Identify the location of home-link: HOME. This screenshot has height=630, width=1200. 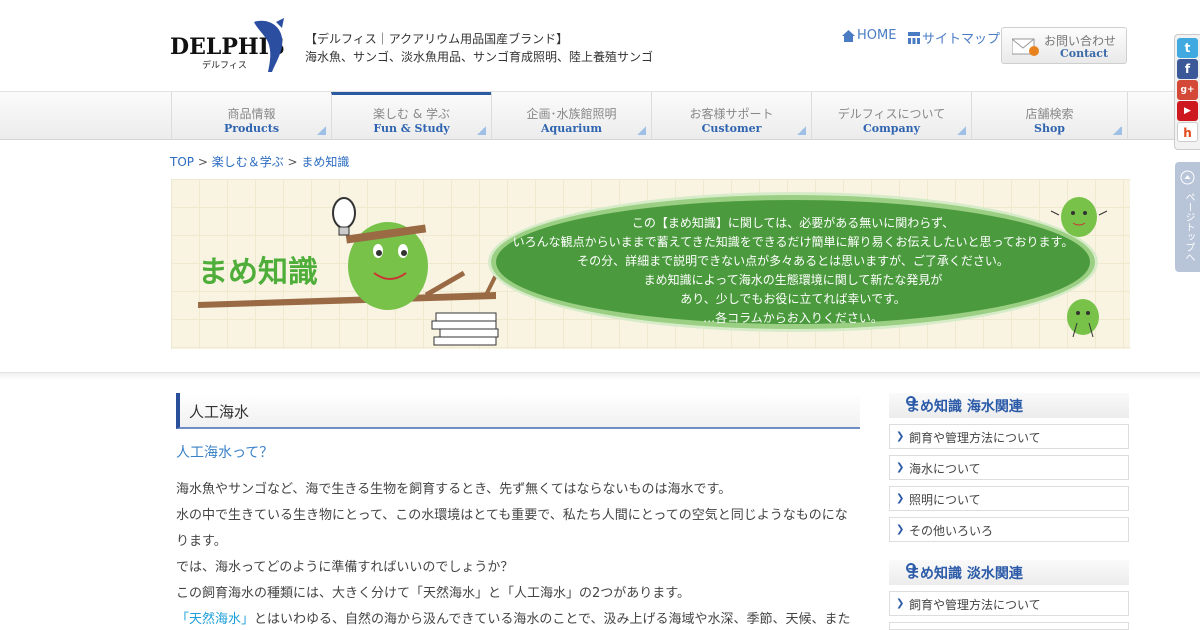
(869, 35).